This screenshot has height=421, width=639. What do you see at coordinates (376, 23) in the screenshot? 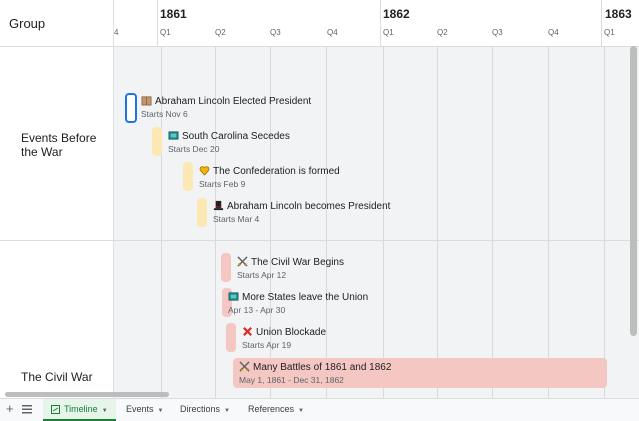
I see `time-axis` at bounding box center [376, 23].